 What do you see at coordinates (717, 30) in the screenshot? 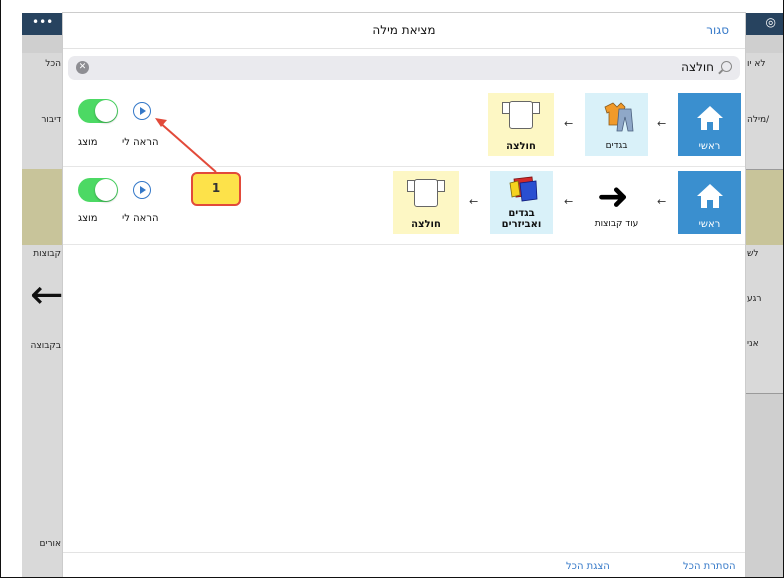
I see `close-button: סגור` at bounding box center [717, 30].